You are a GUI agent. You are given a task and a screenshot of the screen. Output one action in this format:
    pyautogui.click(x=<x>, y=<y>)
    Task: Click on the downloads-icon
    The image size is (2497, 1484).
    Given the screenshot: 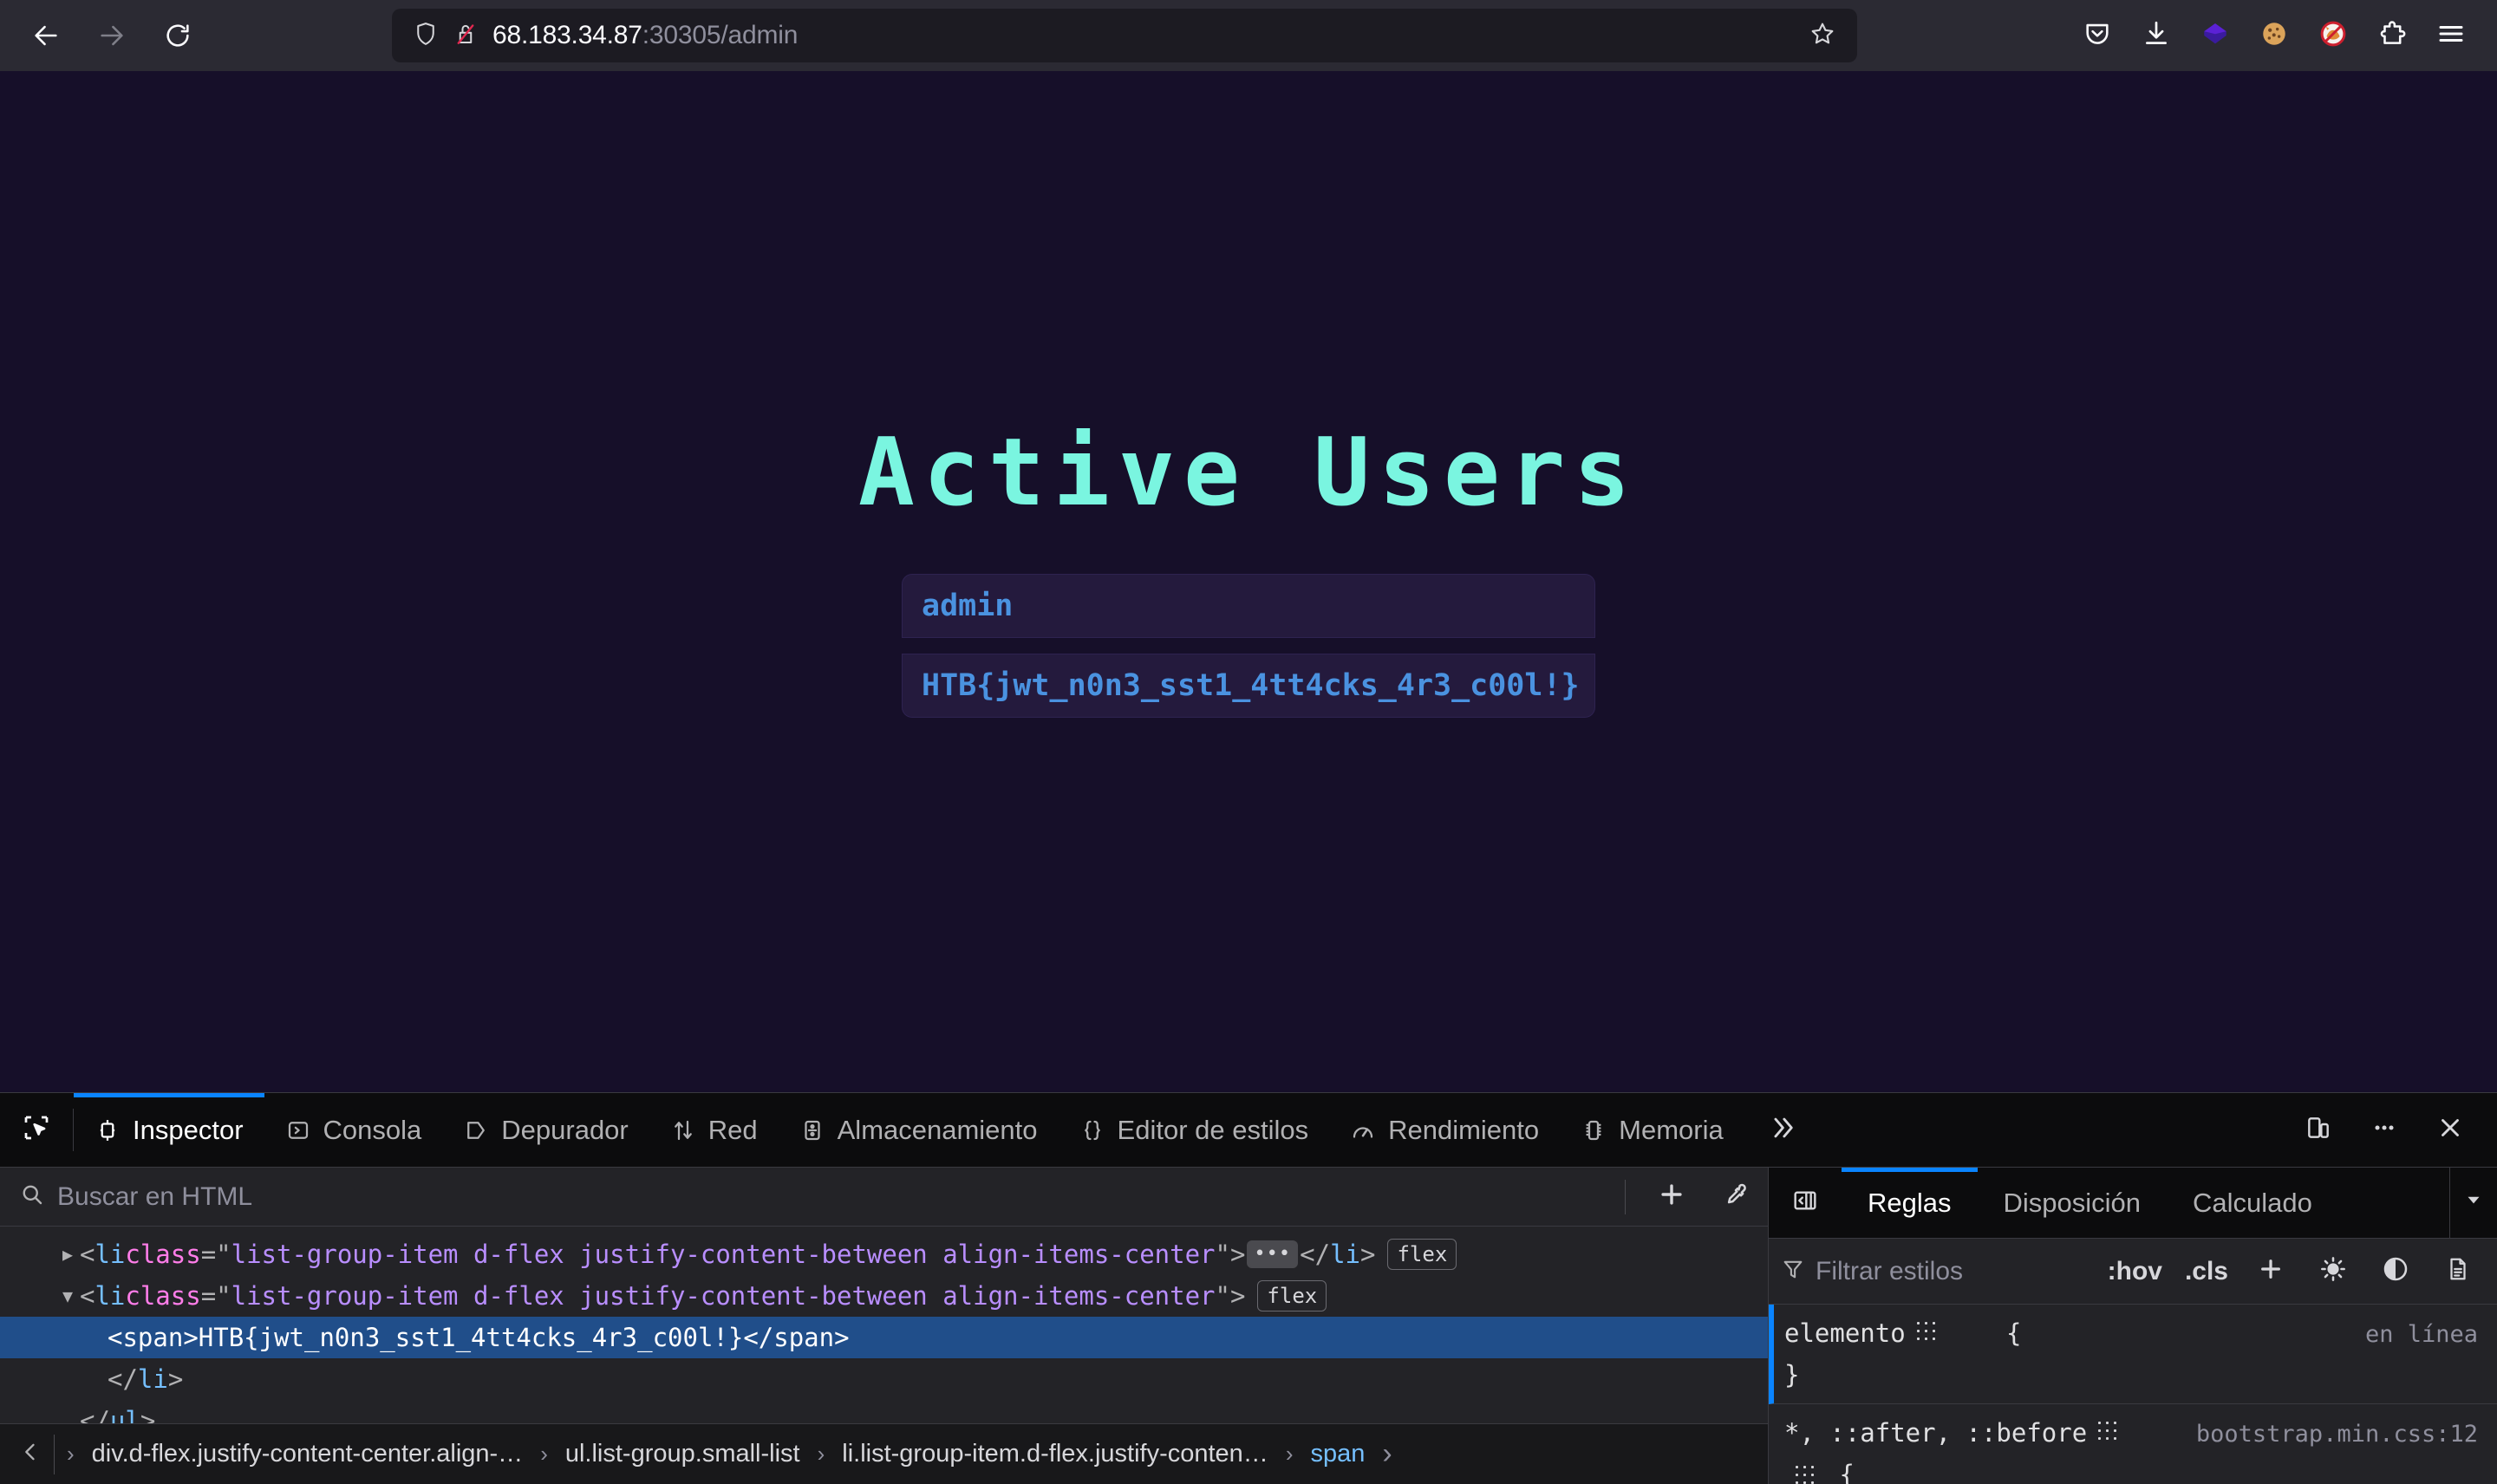 What is the action you would take?
    pyautogui.click(x=2156, y=36)
    